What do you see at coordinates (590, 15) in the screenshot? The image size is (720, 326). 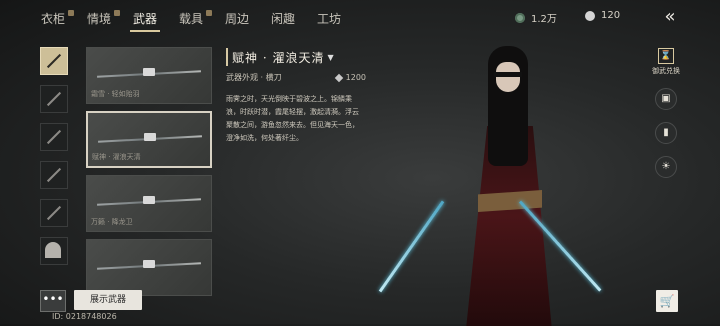 I see `silver-coin-icon` at bounding box center [590, 15].